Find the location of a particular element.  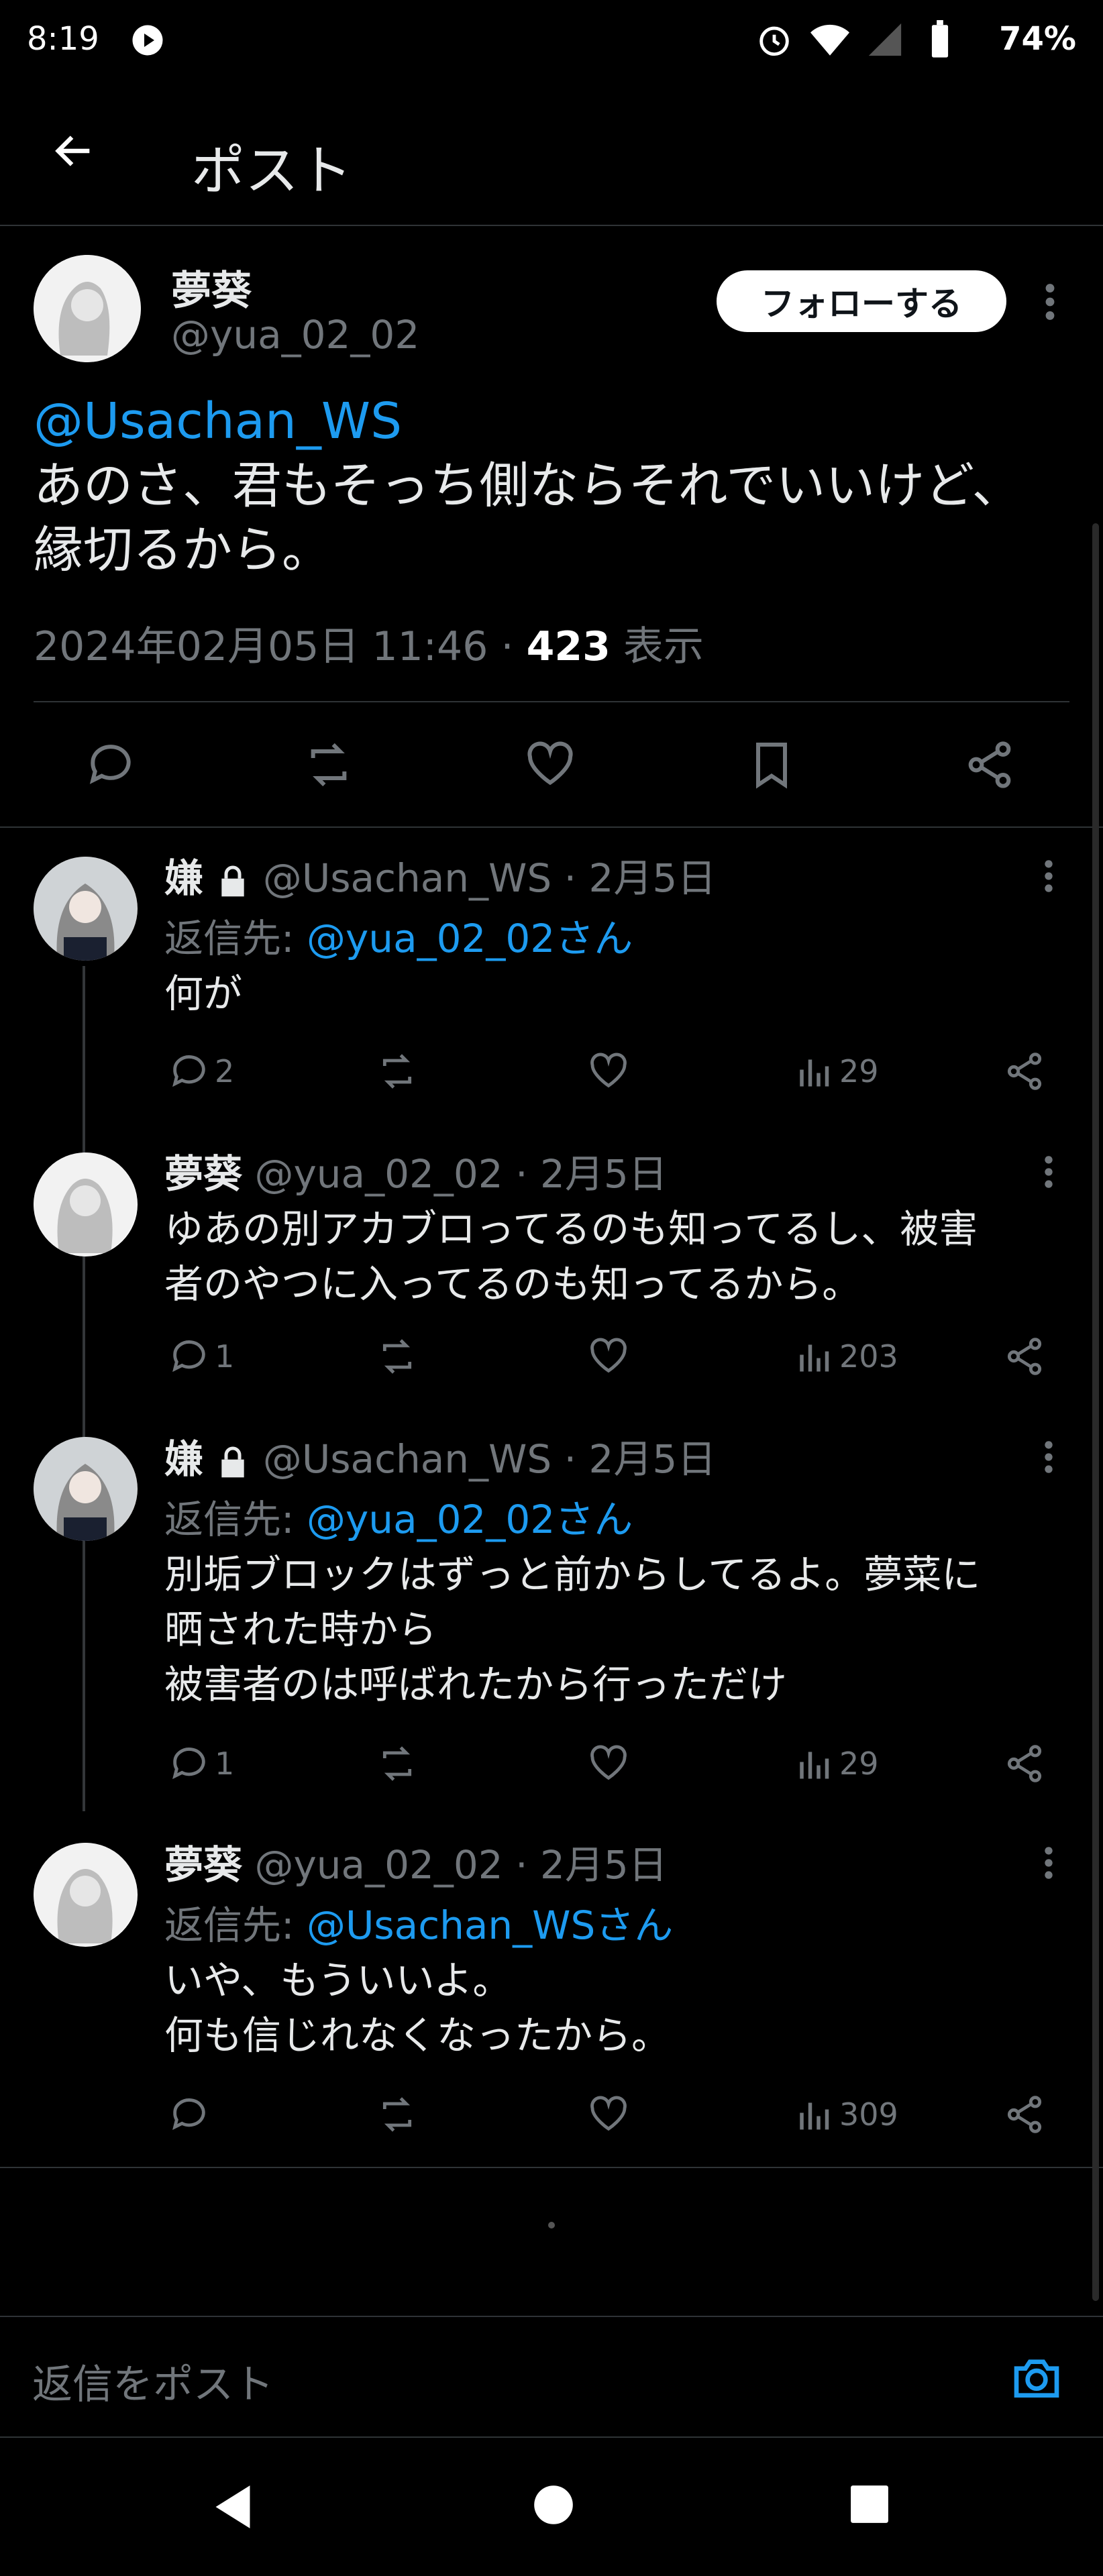

post-mention-link: @Usachan_WS is located at coordinates (557, 421).